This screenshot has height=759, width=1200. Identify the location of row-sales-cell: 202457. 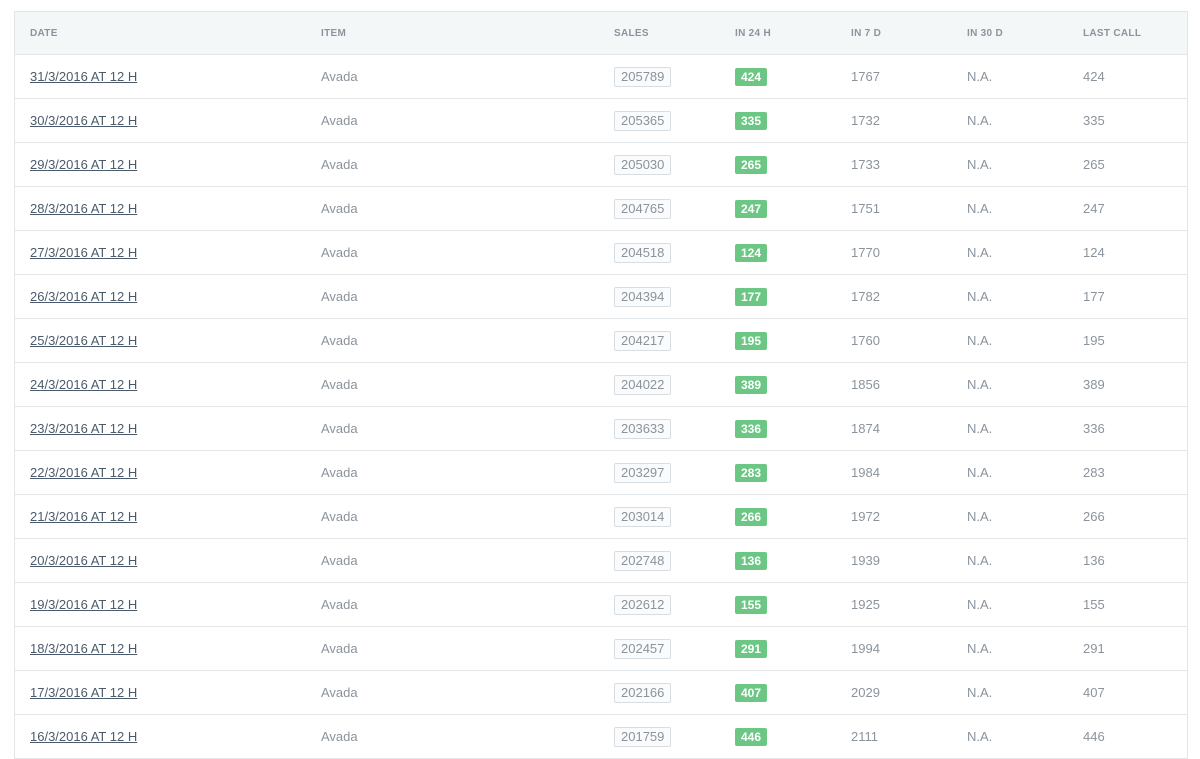
(643, 648).